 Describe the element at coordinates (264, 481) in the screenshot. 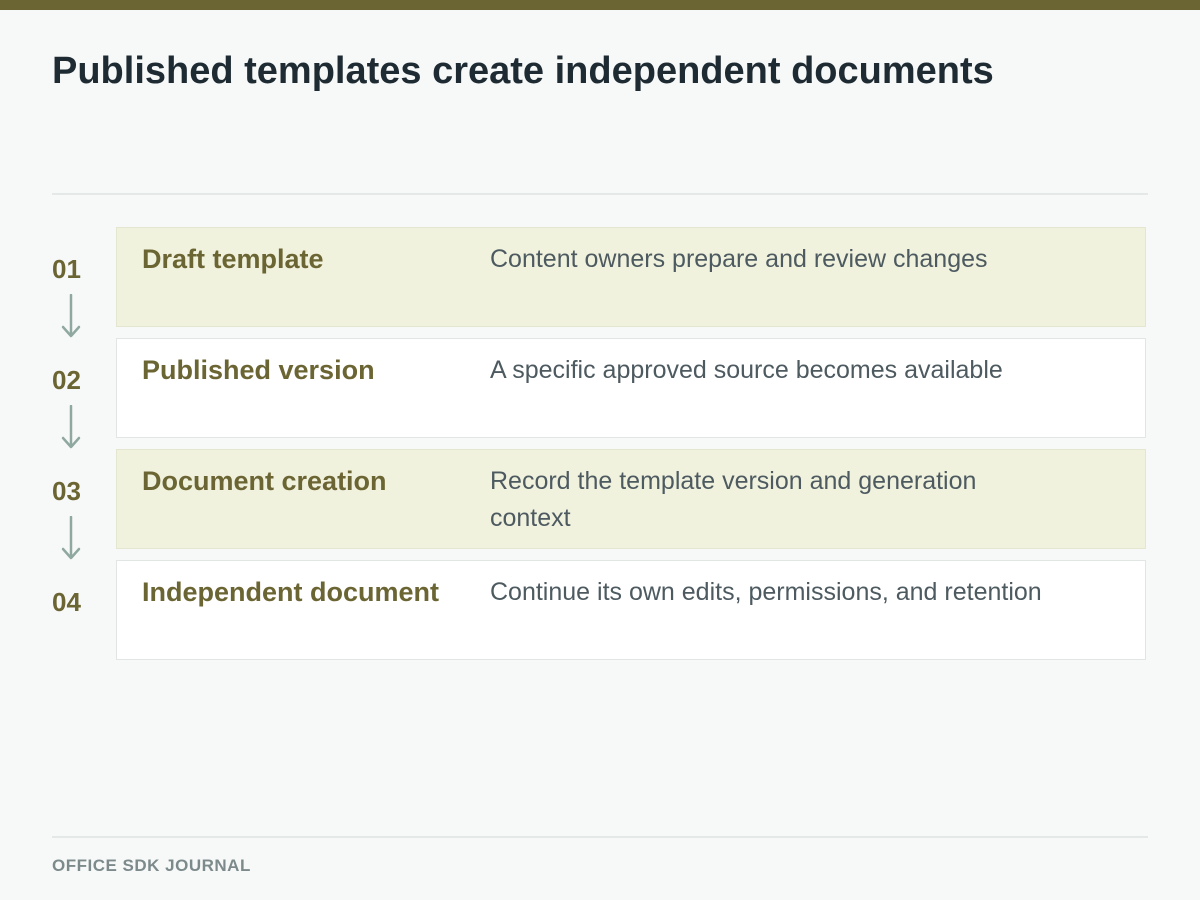

I see `step-title: Document creation` at that location.